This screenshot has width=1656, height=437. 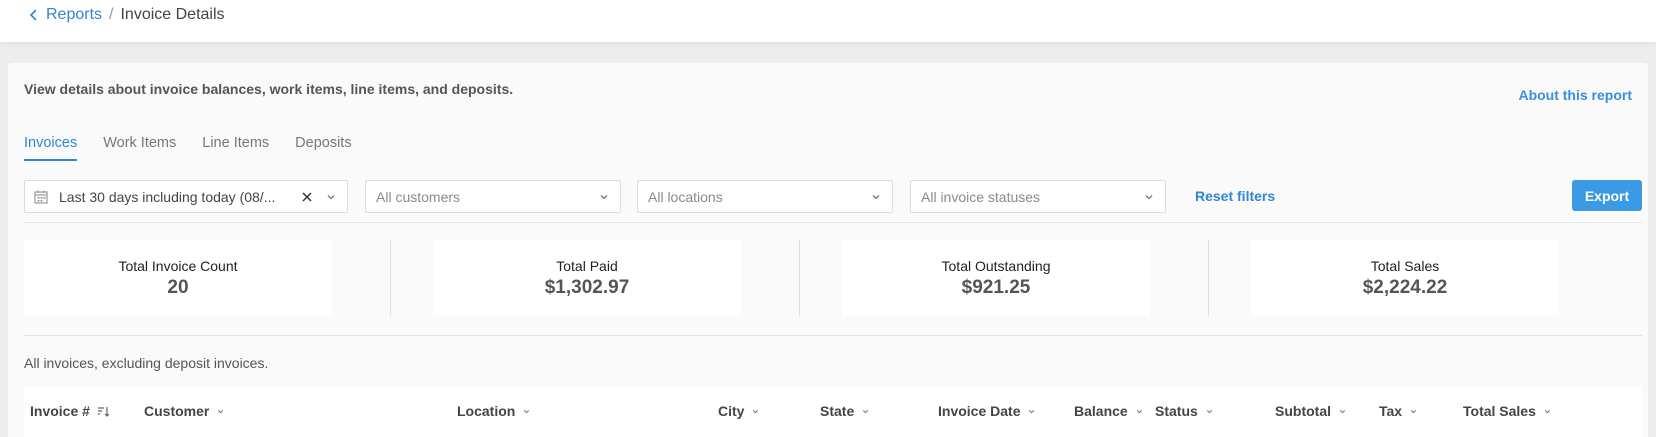 I want to click on column-label: Tax, so click(x=1391, y=411).